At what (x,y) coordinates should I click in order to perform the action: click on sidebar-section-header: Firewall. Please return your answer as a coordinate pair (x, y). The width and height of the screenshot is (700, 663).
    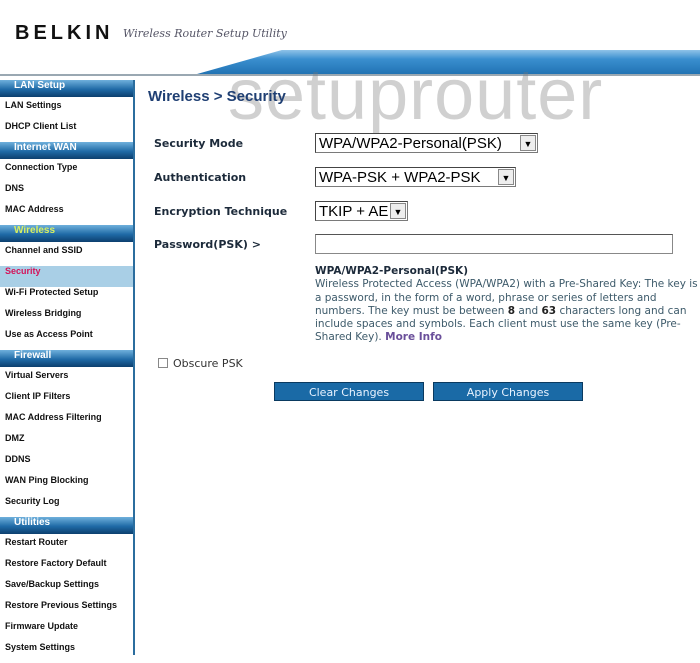
    Looking at the image, I should click on (66, 360).